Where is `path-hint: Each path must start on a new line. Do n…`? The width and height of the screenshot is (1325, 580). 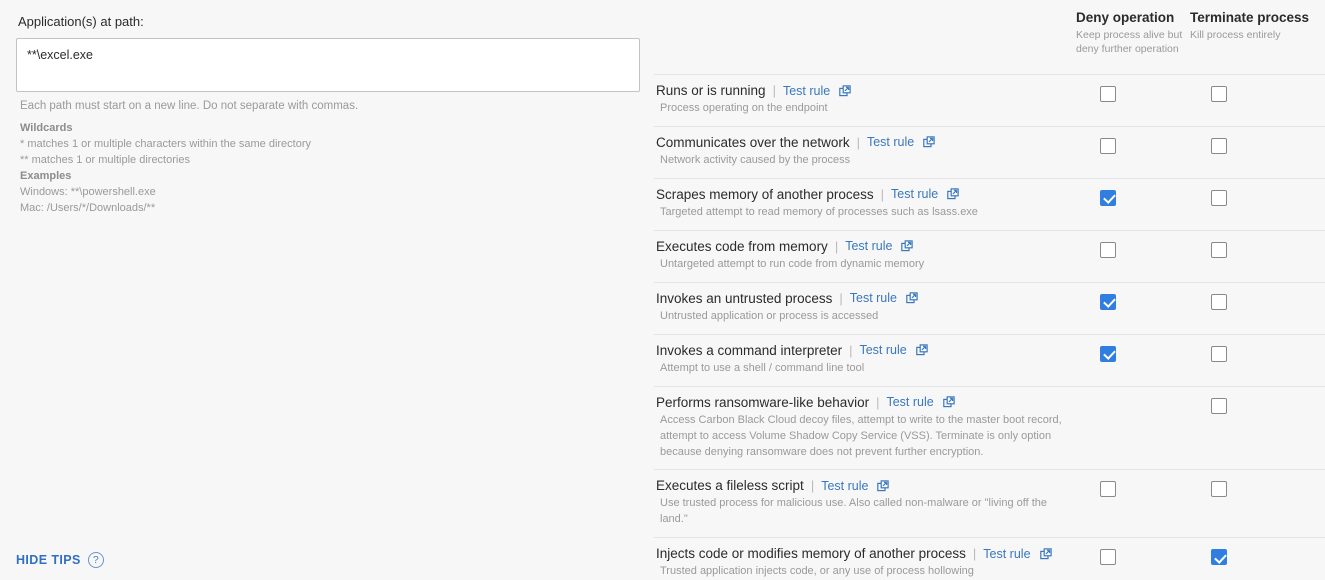 path-hint: Each path must start on a new line. Do n… is located at coordinates (189, 106).